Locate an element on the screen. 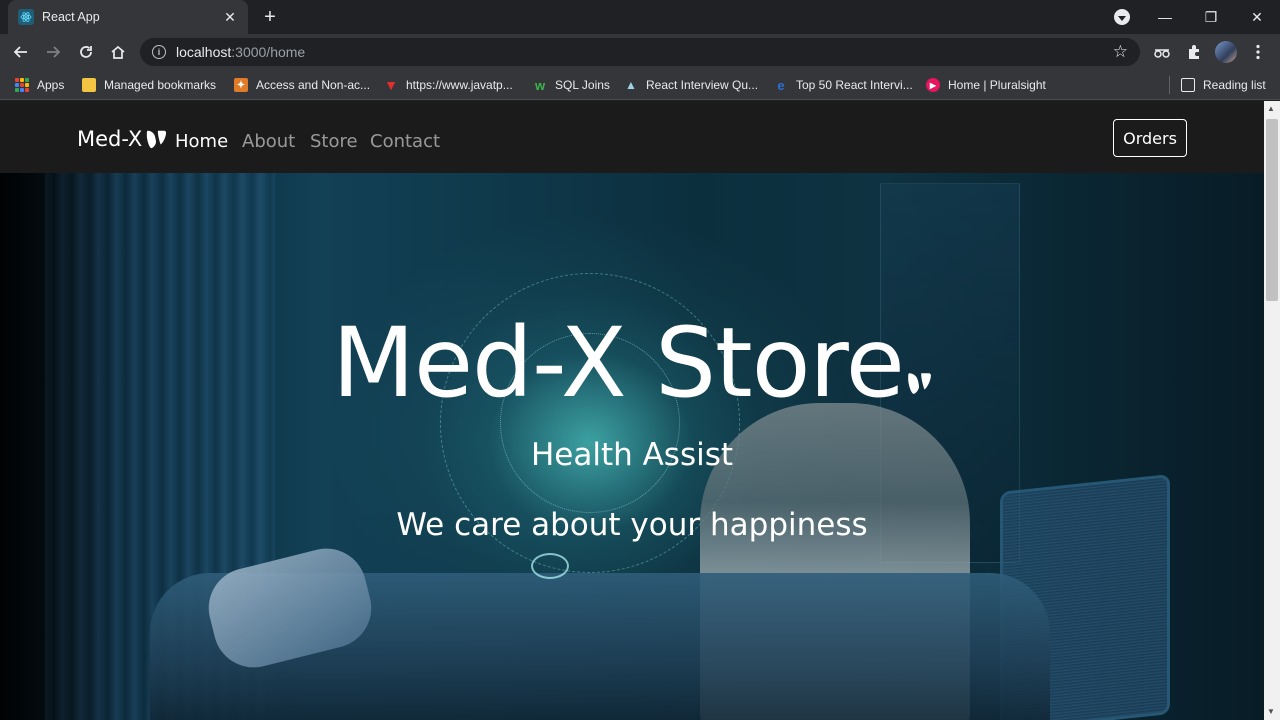  brand-logo: Med-X is located at coordinates (122, 139).